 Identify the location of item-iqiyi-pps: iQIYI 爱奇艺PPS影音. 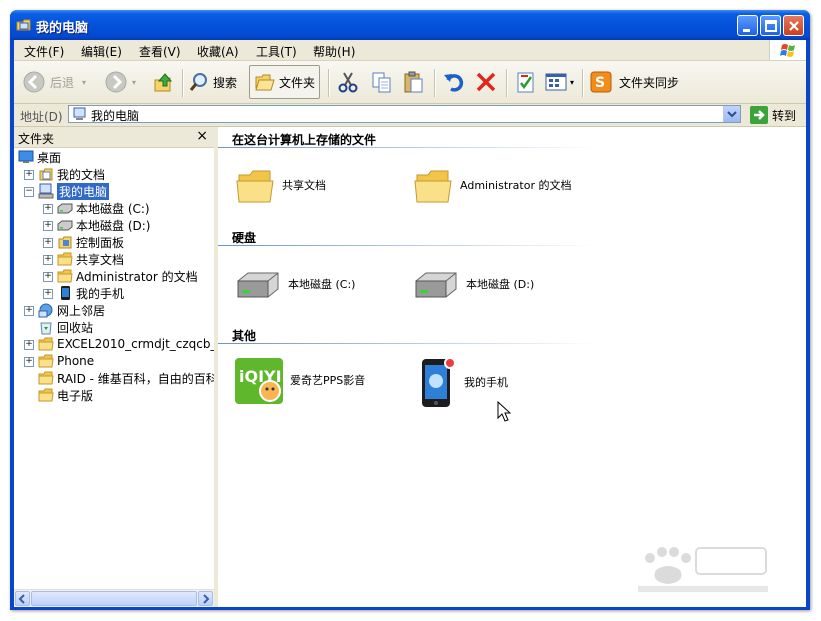
(299, 381).